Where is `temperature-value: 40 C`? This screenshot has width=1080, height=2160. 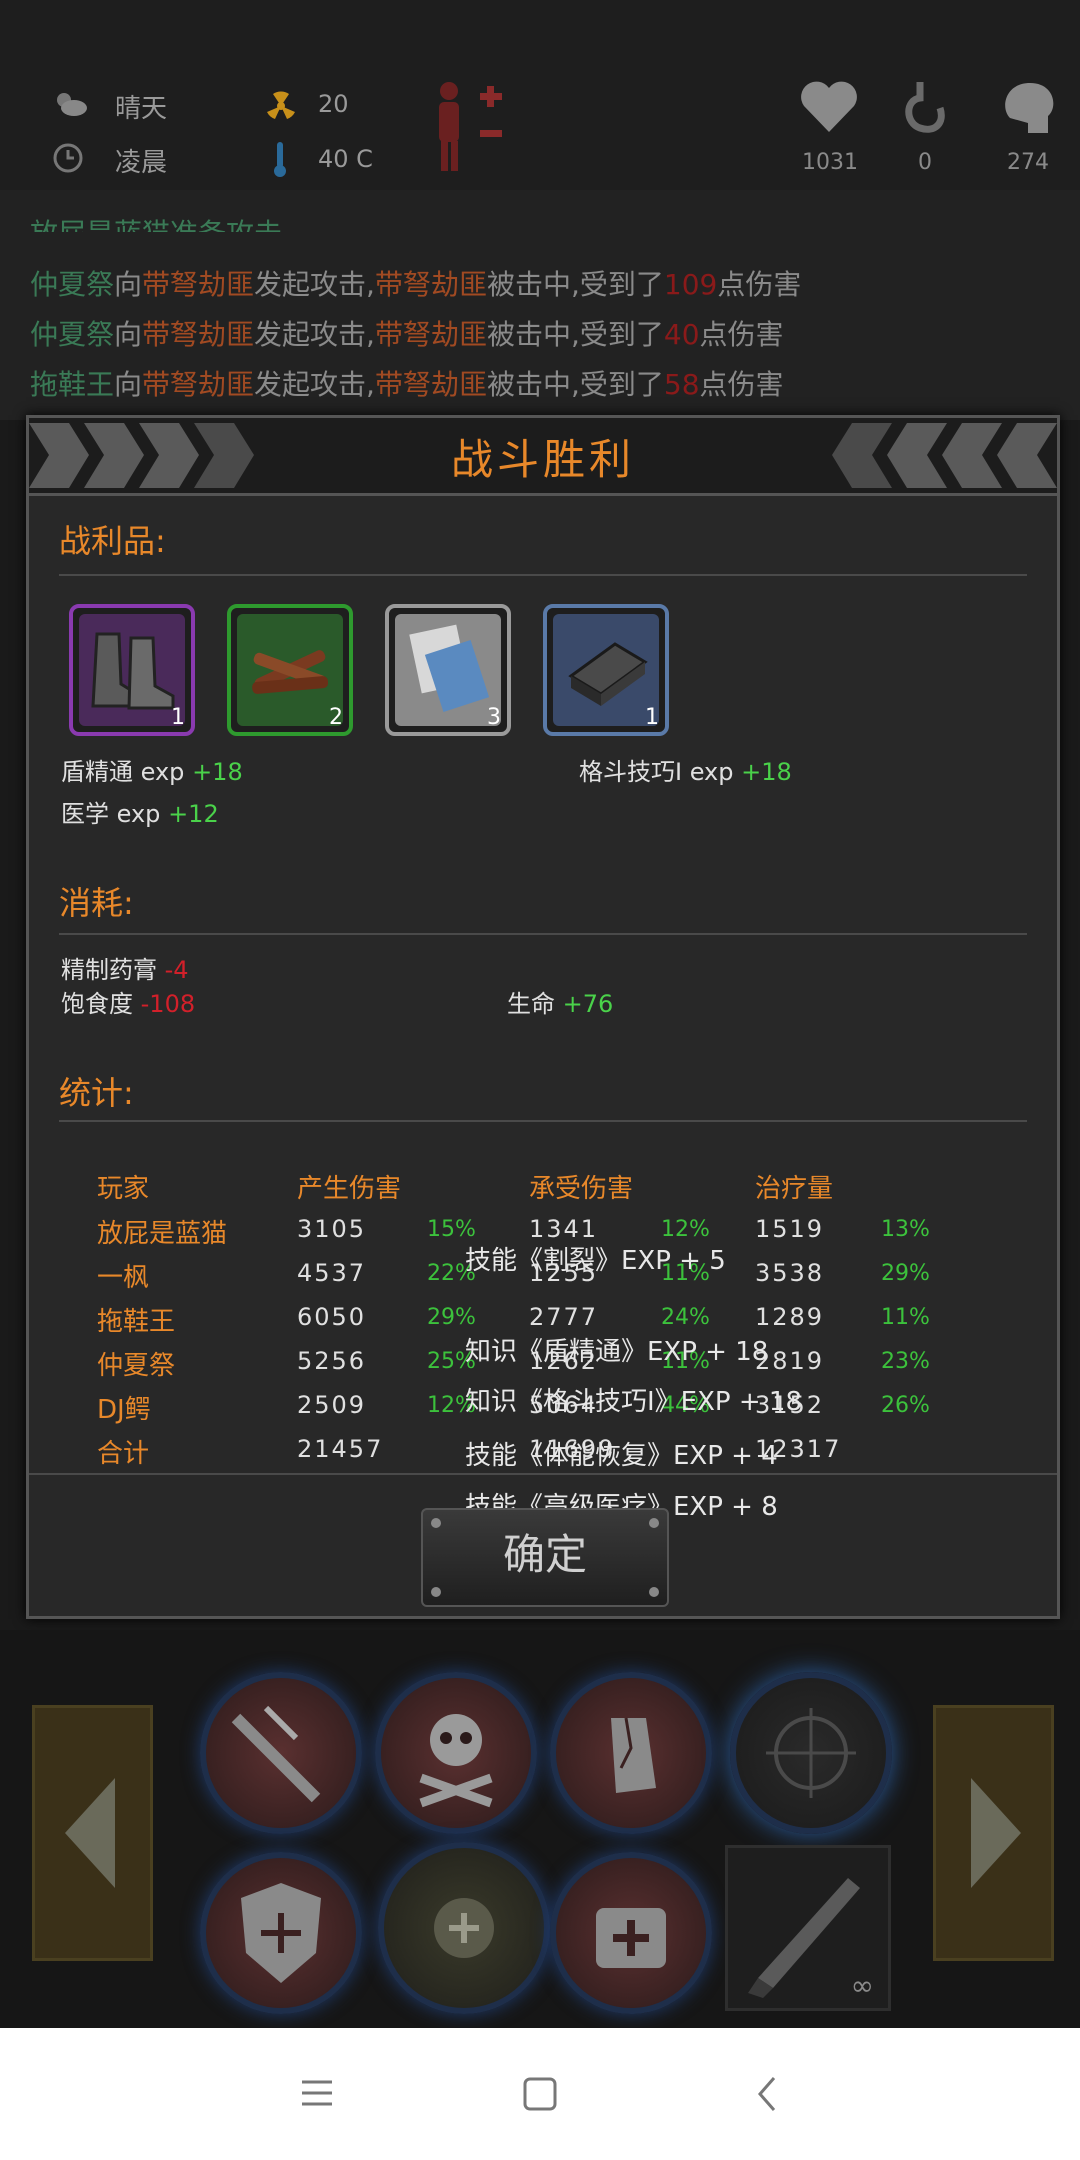 temperature-value: 40 C is located at coordinates (345, 159).